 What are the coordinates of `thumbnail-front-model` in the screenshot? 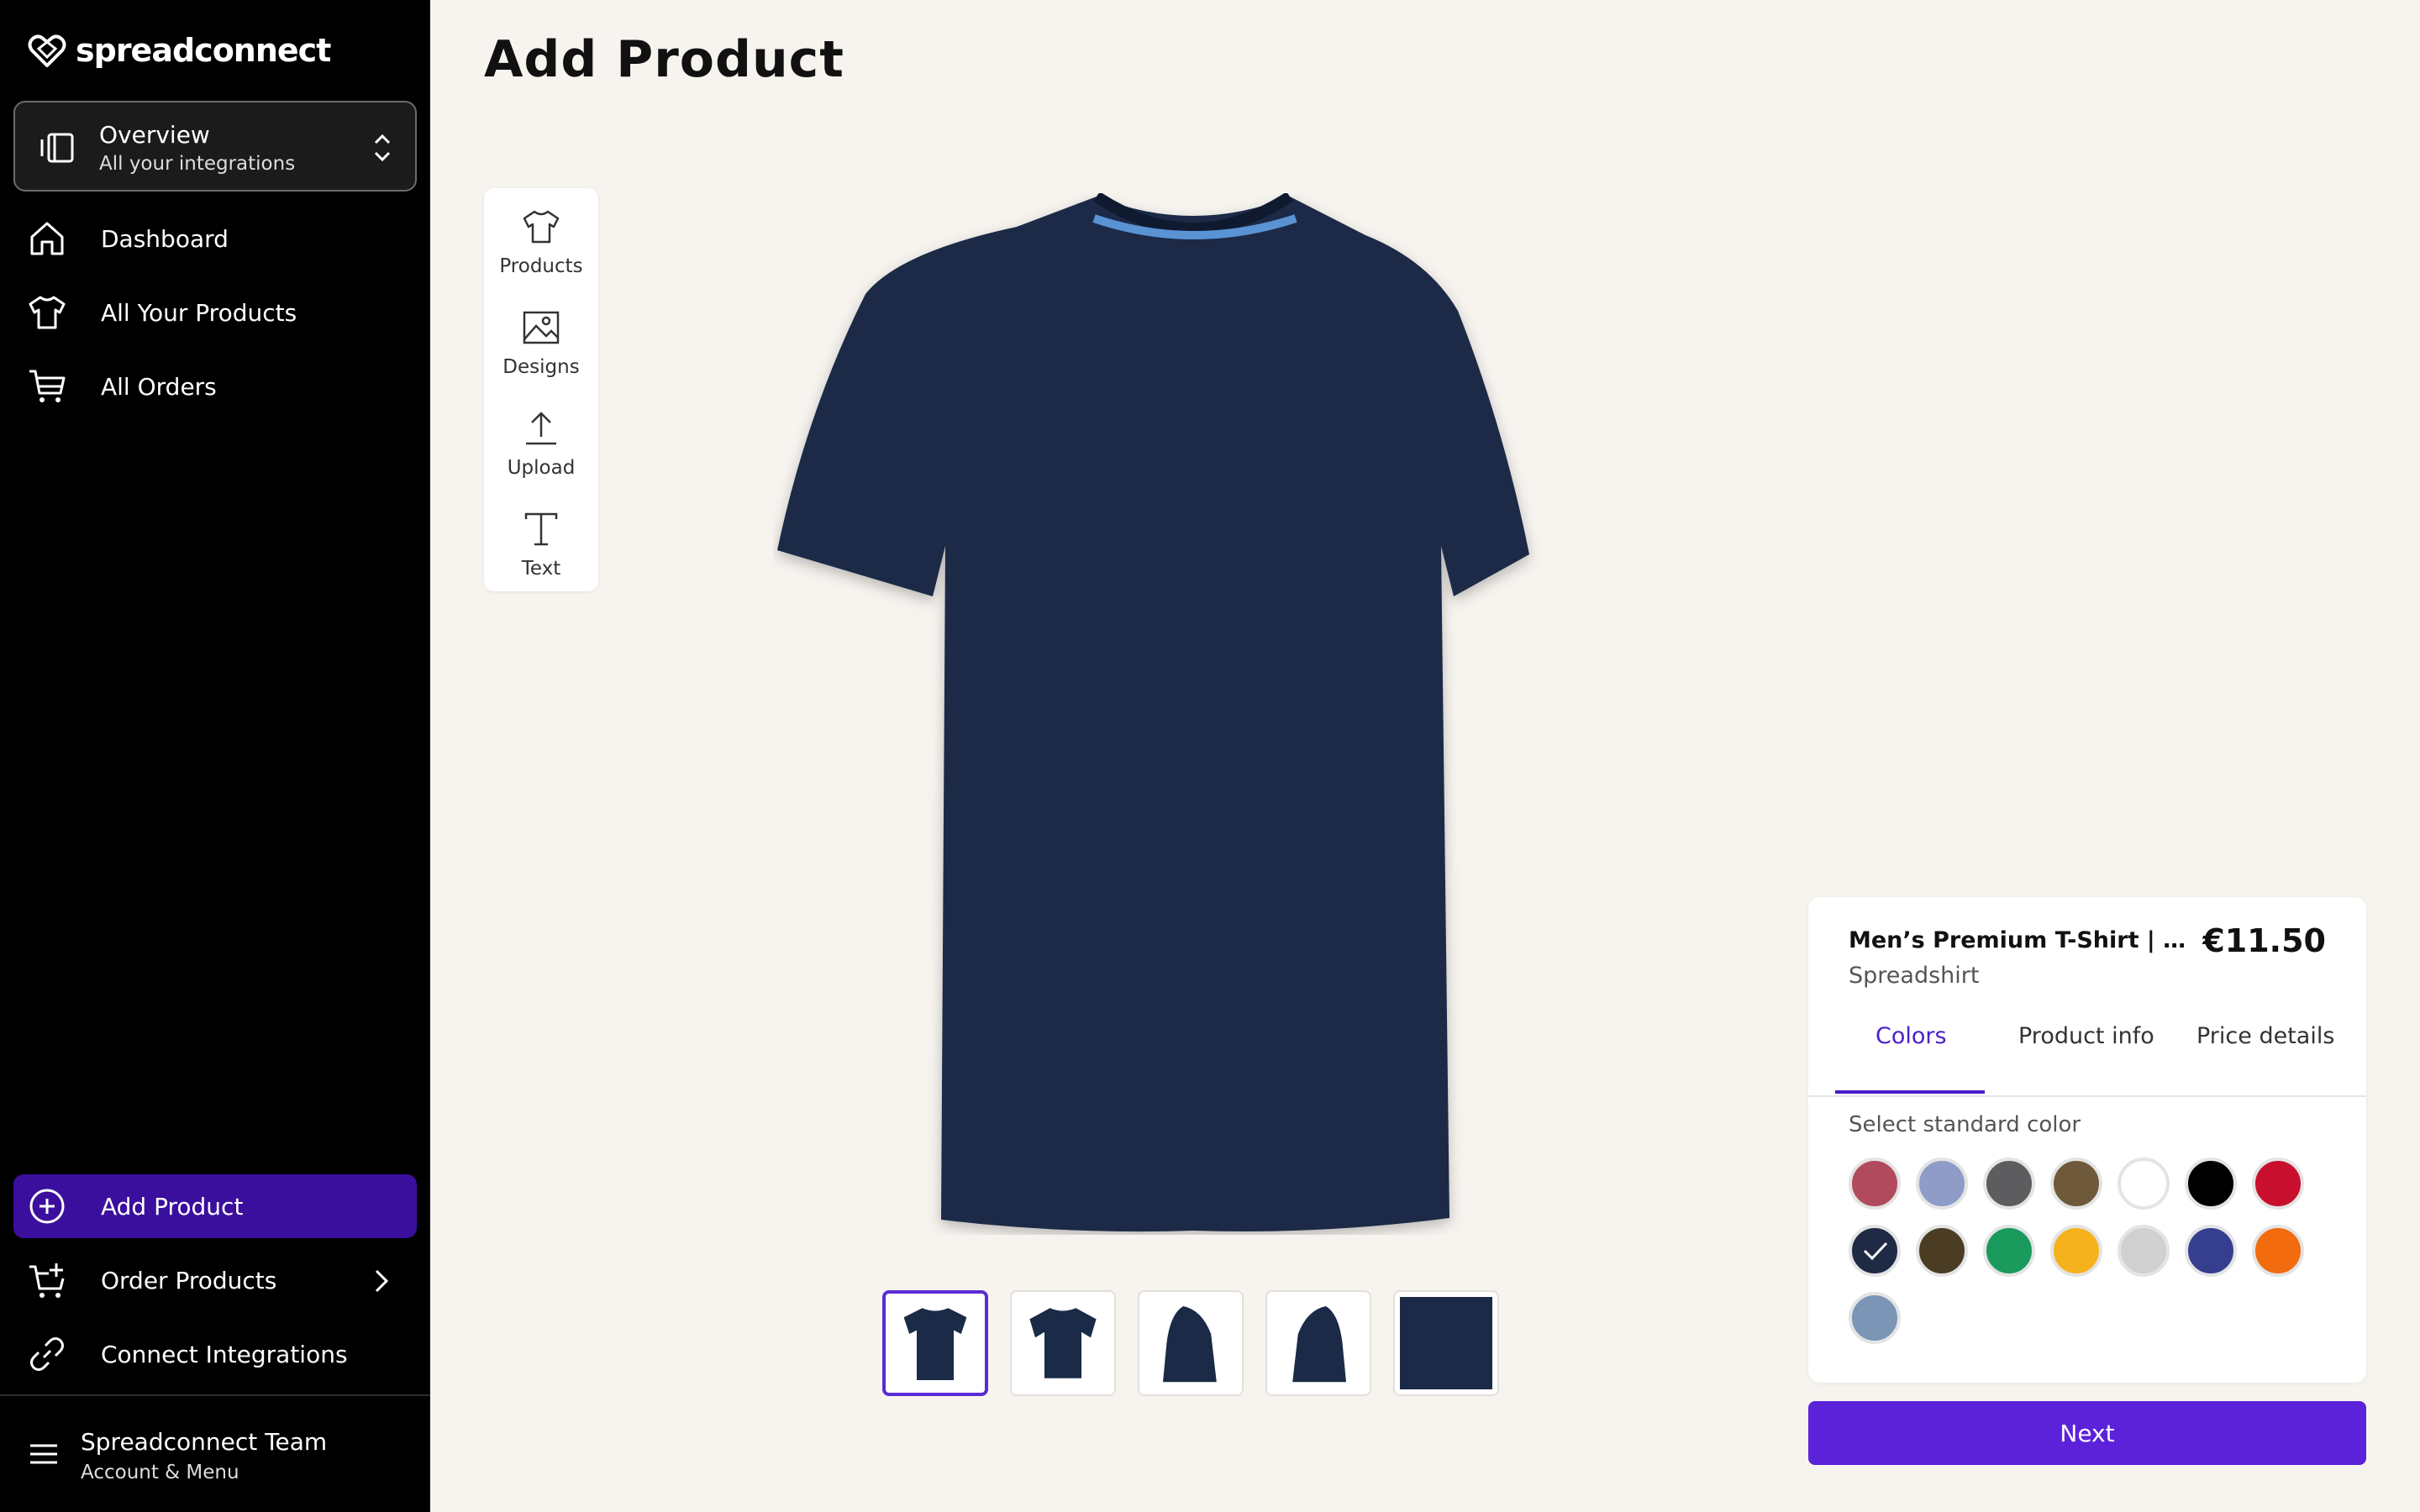 It's located at (1063, 1343).